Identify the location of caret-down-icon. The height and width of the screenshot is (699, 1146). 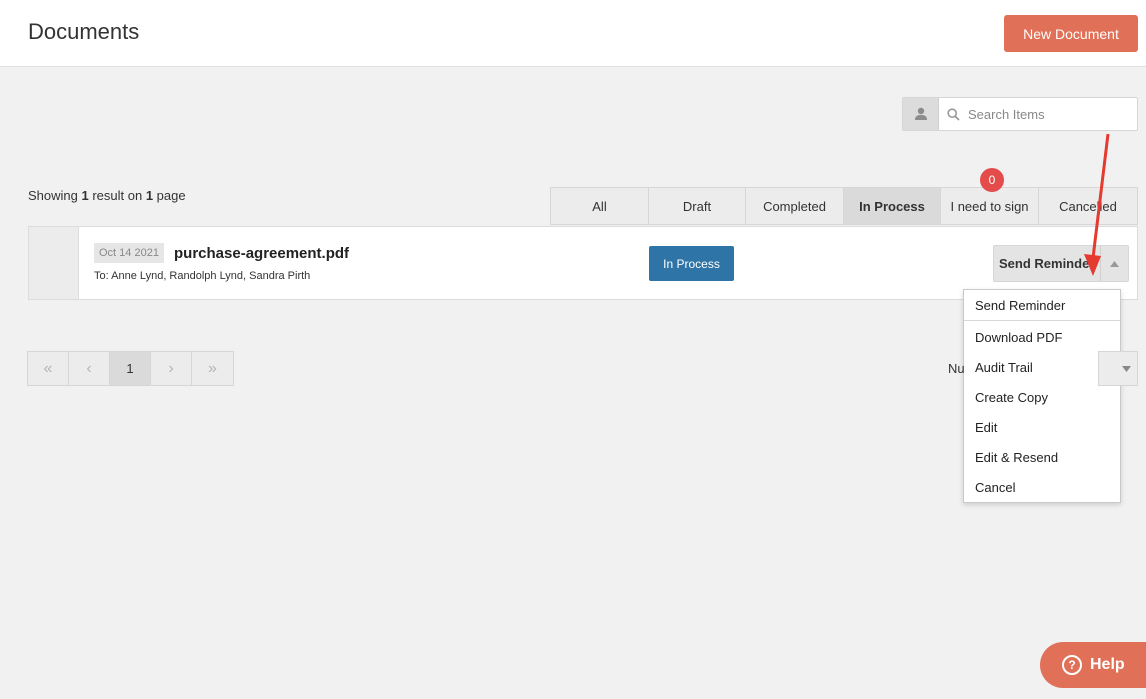
(1126, 368).